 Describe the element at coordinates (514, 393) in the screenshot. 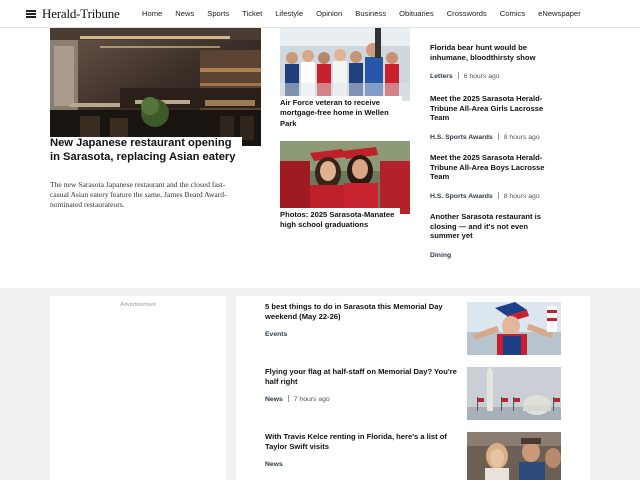

I see `list-thumb-half-staff` at that location.